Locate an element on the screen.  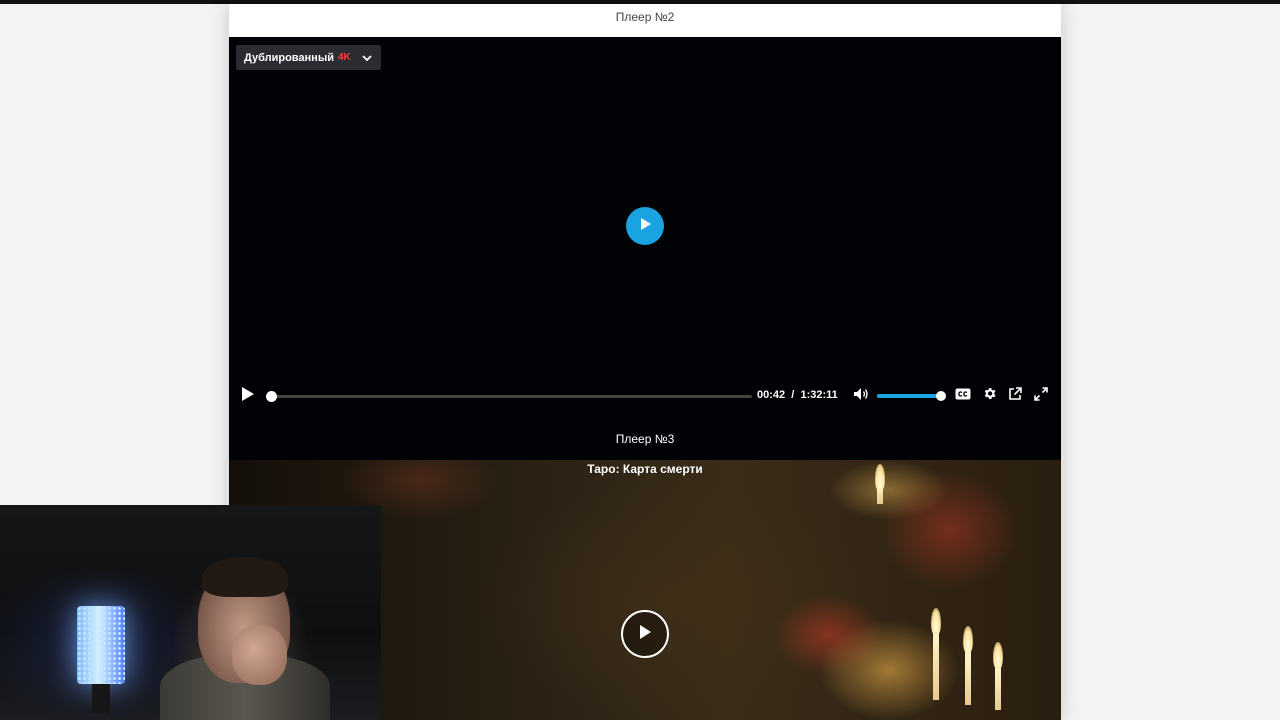
subtitles-button is located at coordinates (963, 396).